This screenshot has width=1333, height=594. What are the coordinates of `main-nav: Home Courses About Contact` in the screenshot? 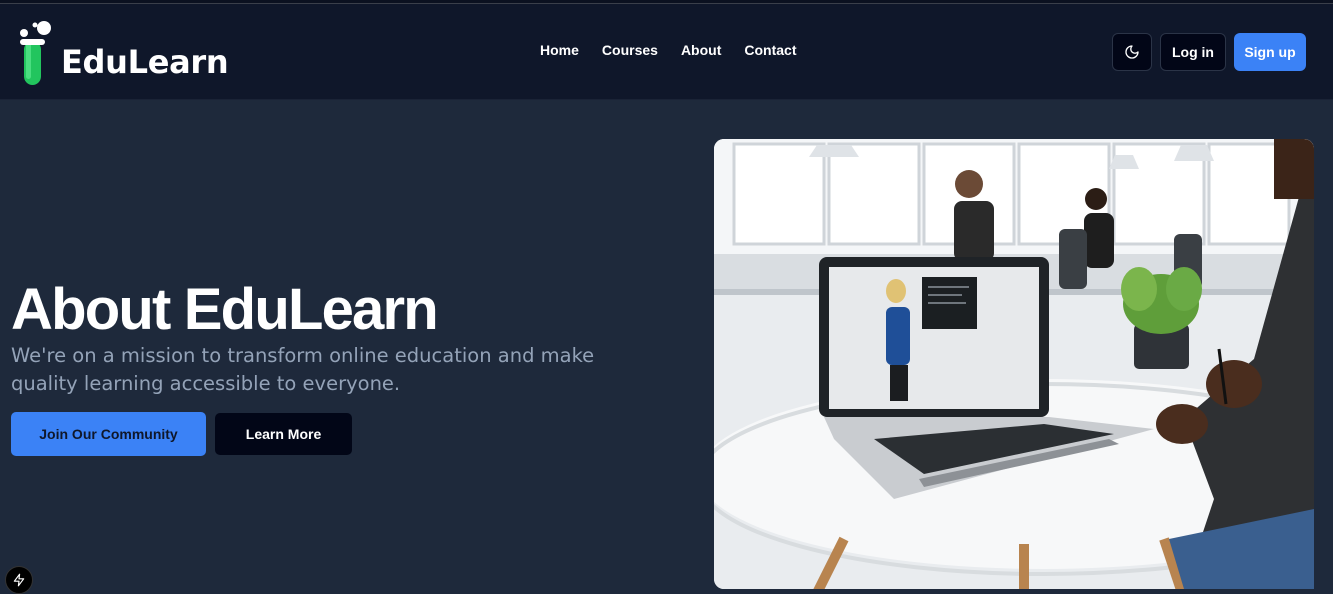 It's located at (668, 50).